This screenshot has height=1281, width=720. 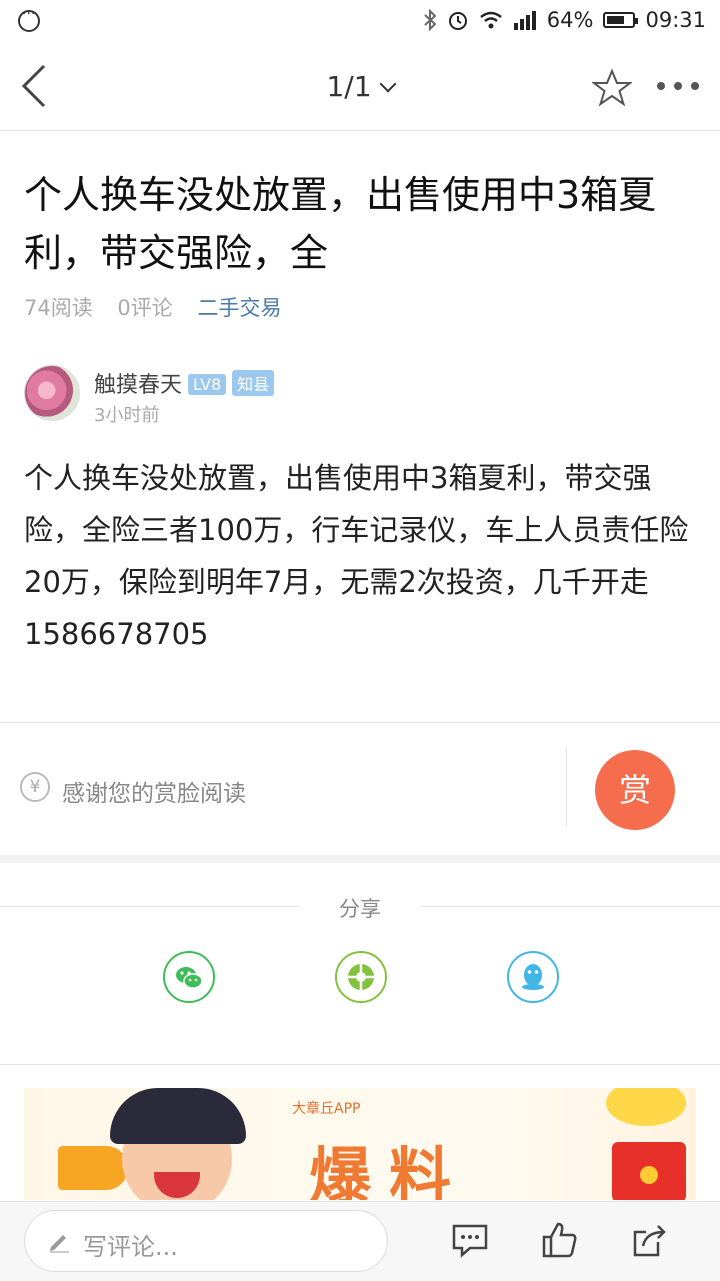 I want to click on alarm-icon, so click(x=457, y=21).